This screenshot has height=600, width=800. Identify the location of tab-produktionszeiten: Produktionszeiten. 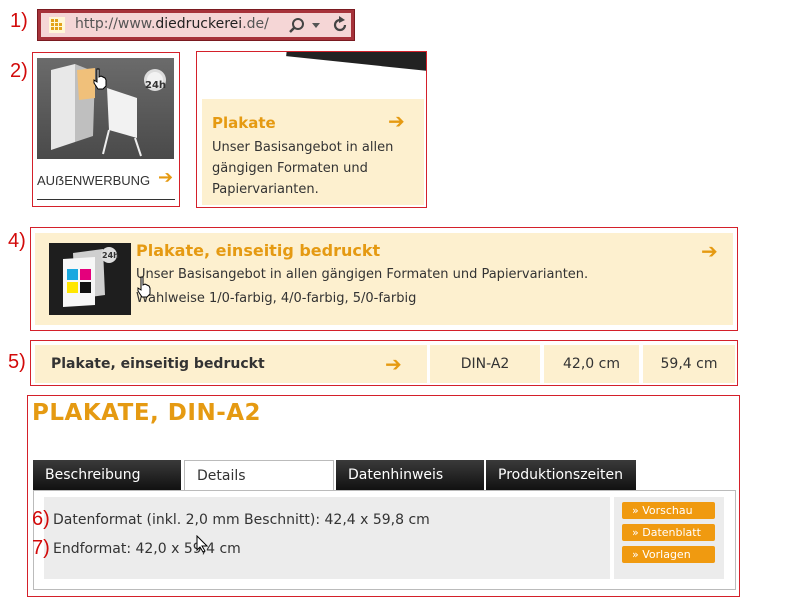
(561, 475).